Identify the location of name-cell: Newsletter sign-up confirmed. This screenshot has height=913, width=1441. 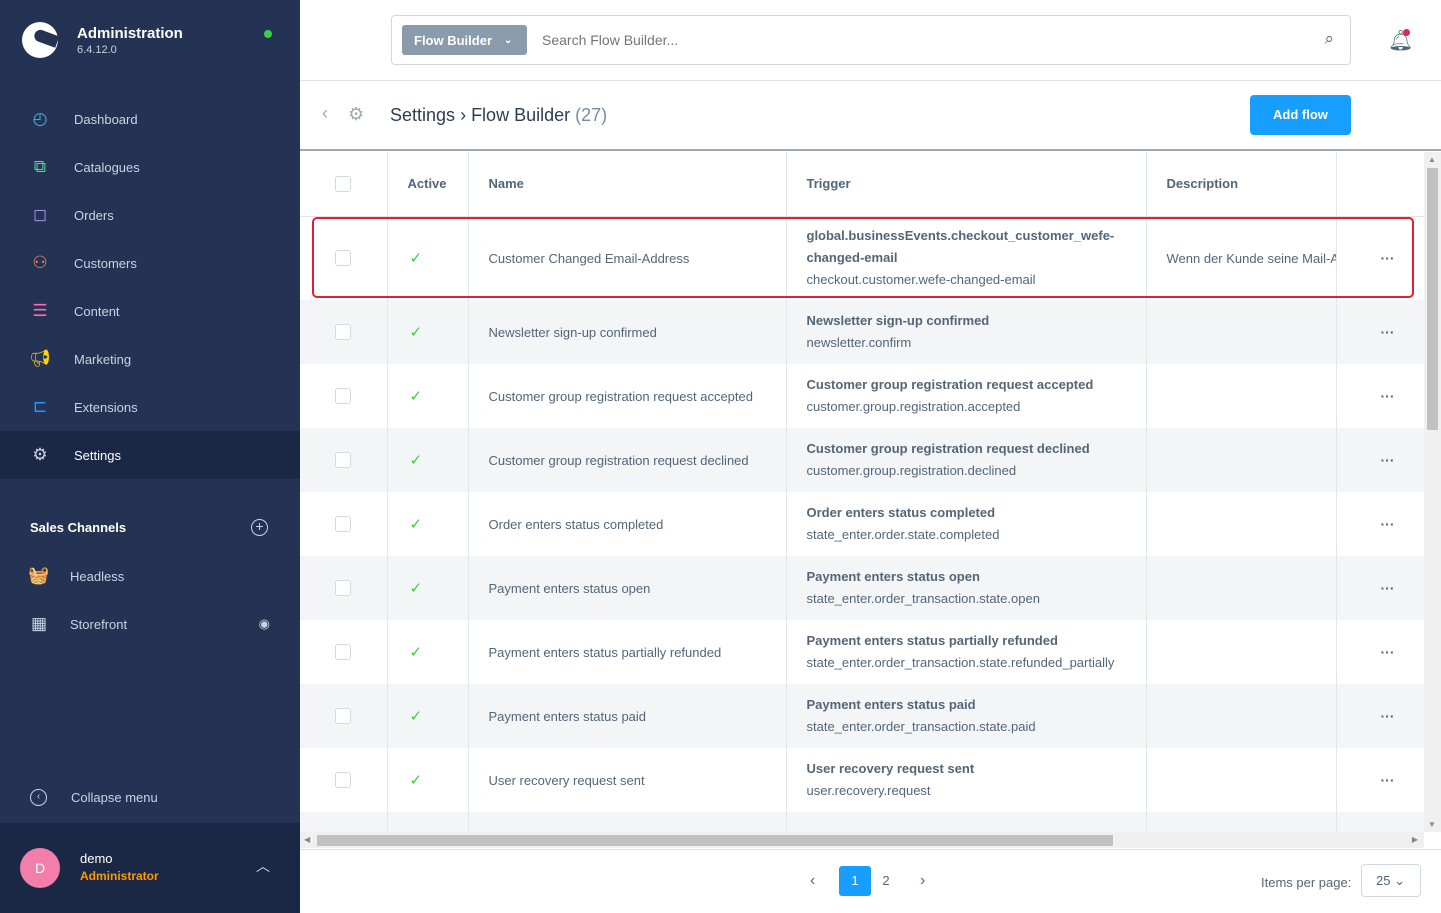
(627, 332).